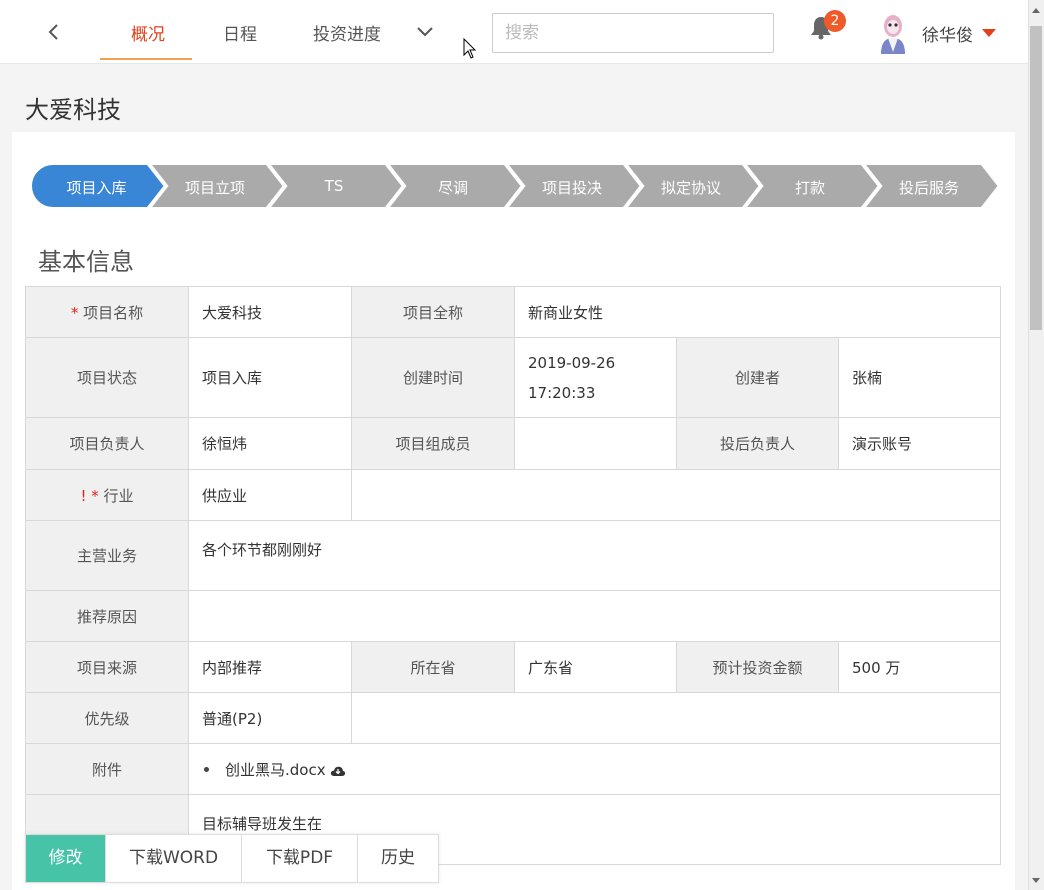 The height and width of the screenshot is (890, 1044). What do you see at coordinates (425, 32) in the screenshot?
I see `chevron-down-icon` at bounding box center [425, 32].